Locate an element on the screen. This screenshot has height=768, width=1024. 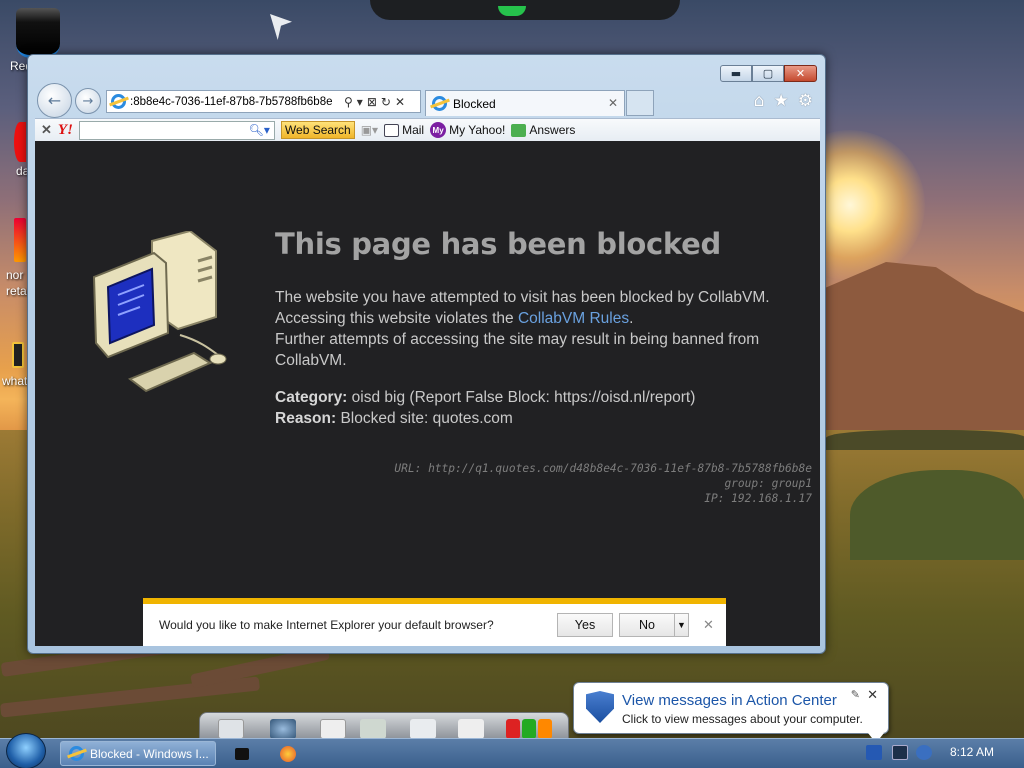
tab-close-icon: ✕ is located at coordinates (613, 103).